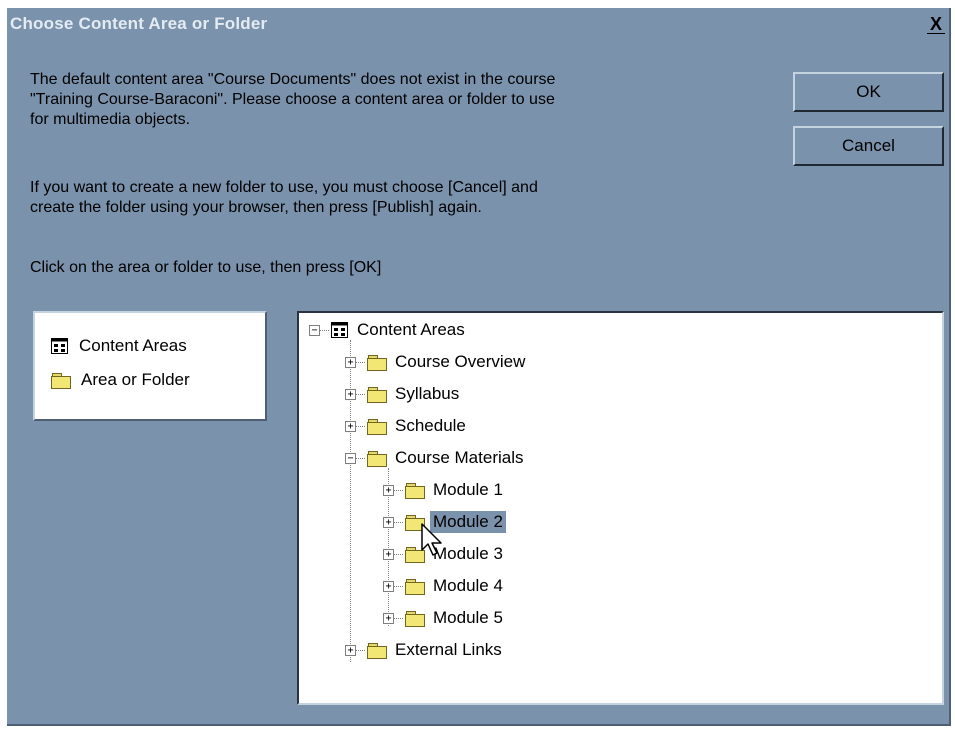  I want to click on tree-node-module-2: + Module 2, so click(444, 522).